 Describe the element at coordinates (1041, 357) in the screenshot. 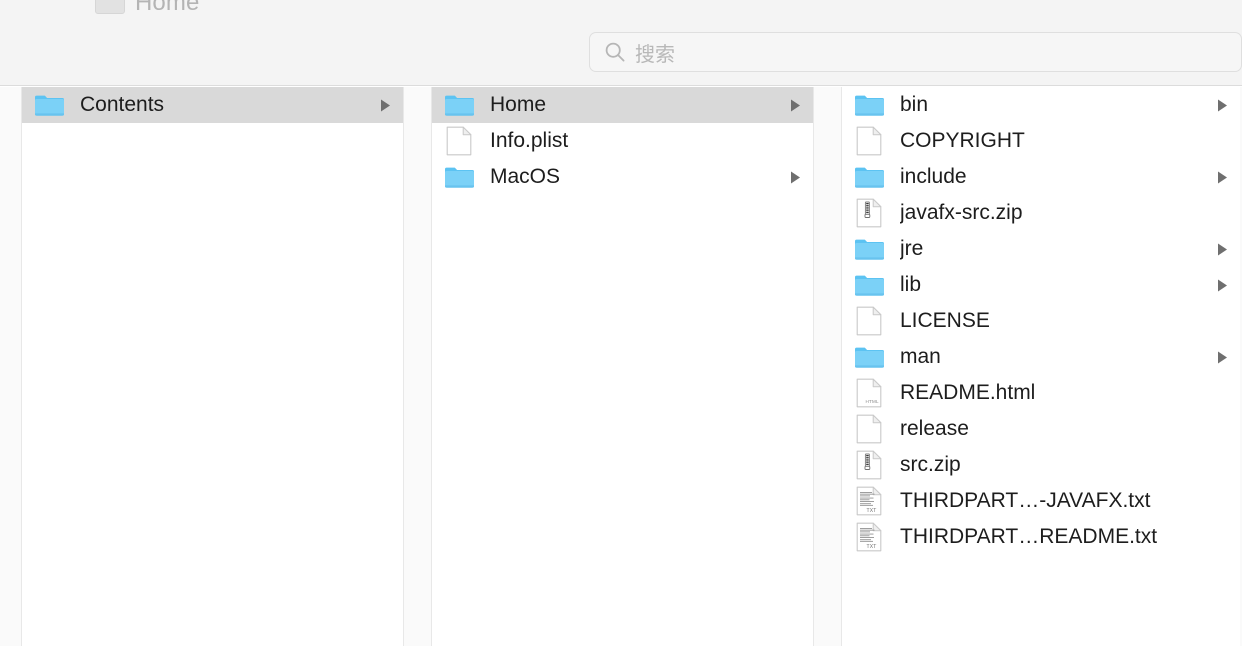

I see `list-item: man` at that location.